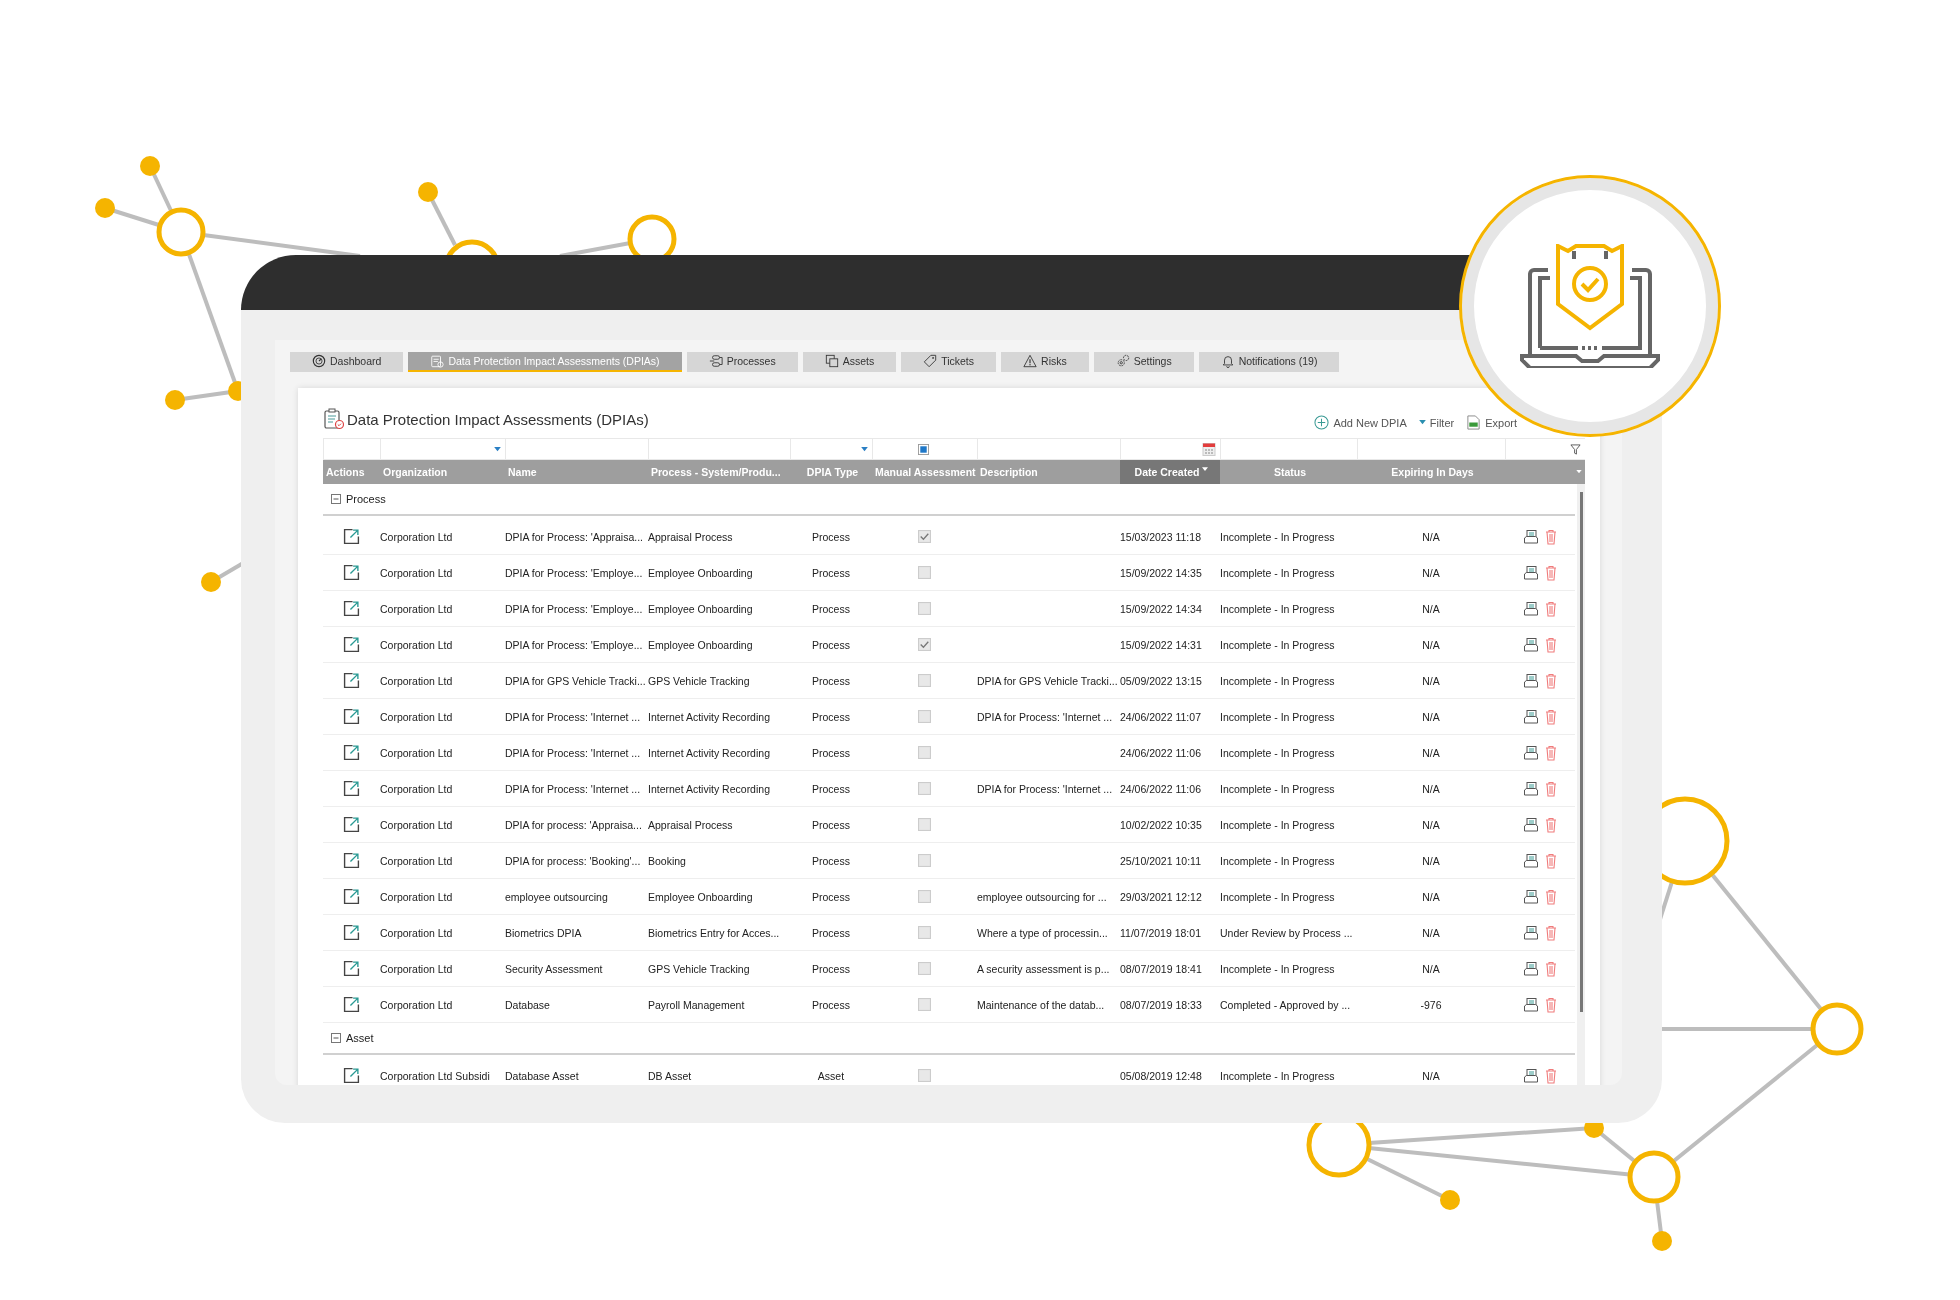 Image resolution: width=1960 pixels, height=1300 pixels. What do you see at coordinates (1045, 362) in the screenshot?
I see `tab: Risks` at bounding box center [1045, 362].